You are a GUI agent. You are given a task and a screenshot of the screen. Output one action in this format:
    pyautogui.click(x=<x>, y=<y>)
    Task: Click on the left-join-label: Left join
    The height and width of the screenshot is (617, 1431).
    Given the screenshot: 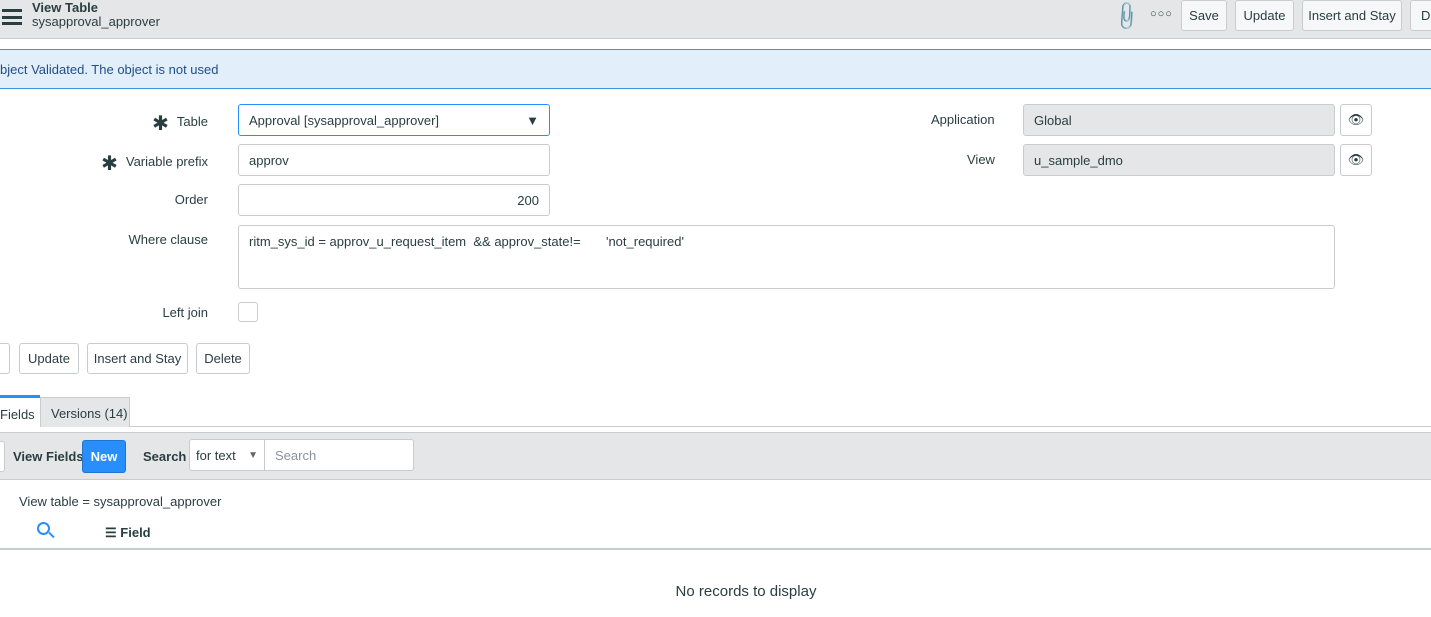 What is the action you would take?
    pyautogui.click(x=185, y=312)
    